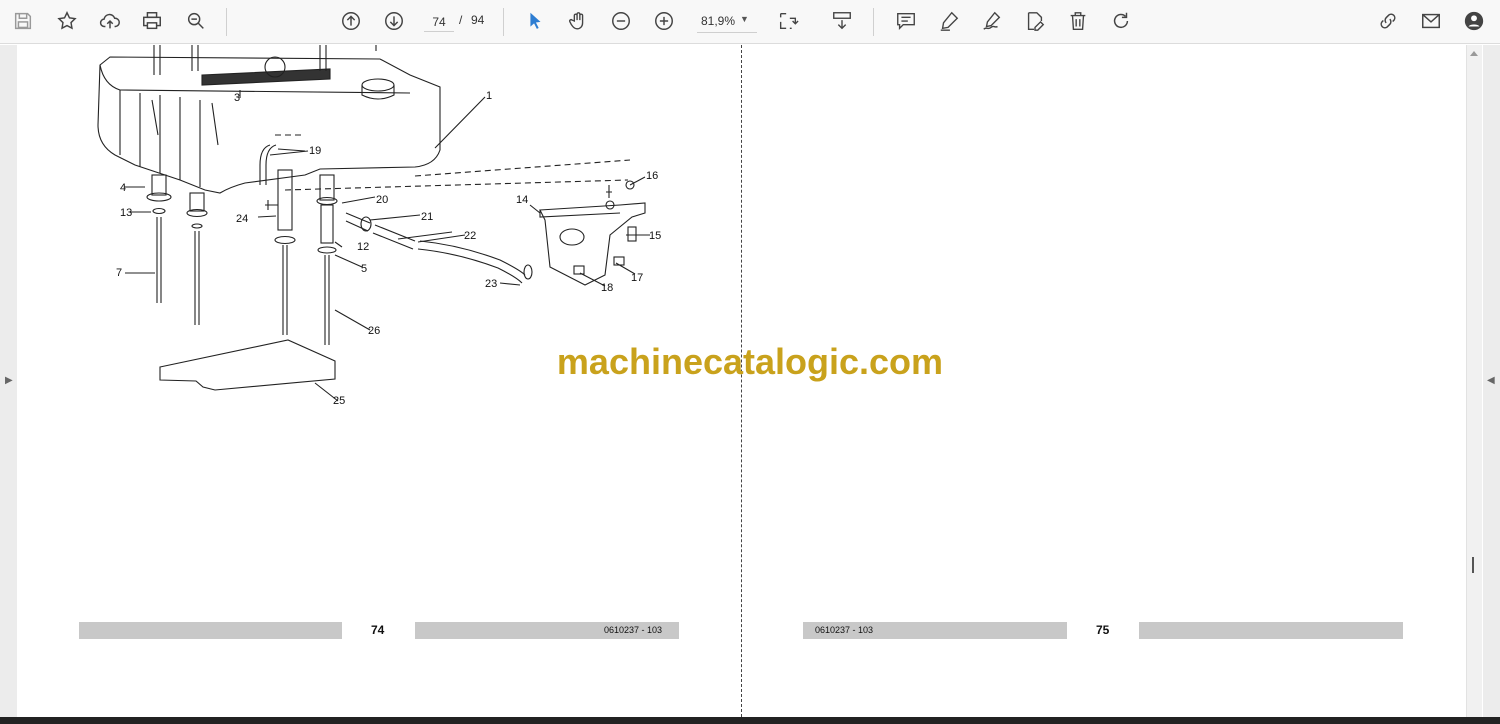 The width and height of the screenshot is (1500, 724). What do you see at coordinates (427, 217) in the screenshot?
I see `callout-21: 21` at bounding box center [427, 217].